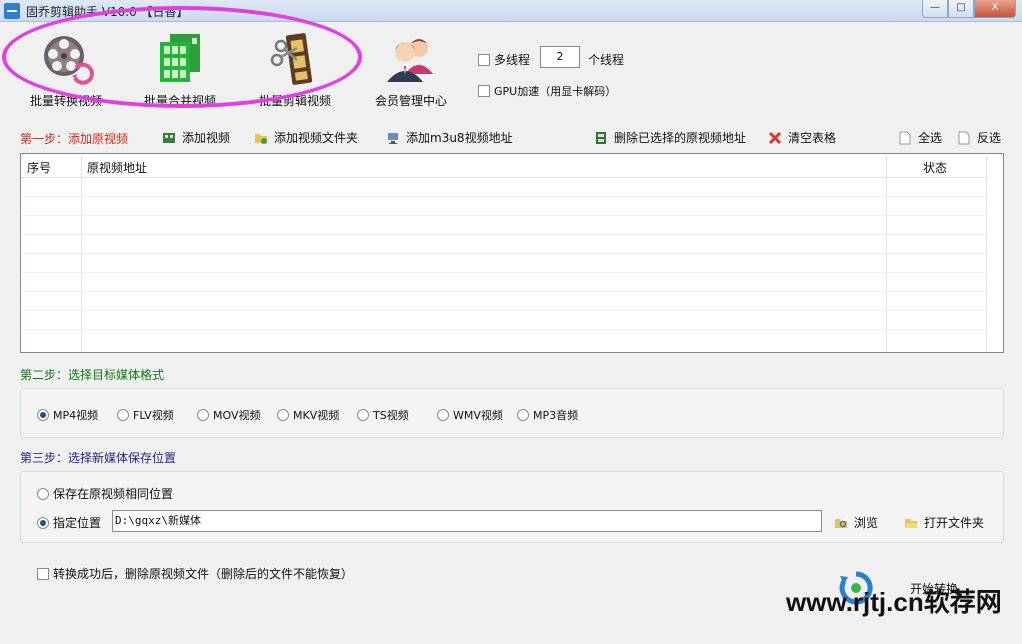 The image size is (1022, 644). Describe the element at coordinates (560, 57) in the screenshot. I see `thread-count-input: 2` at that location.